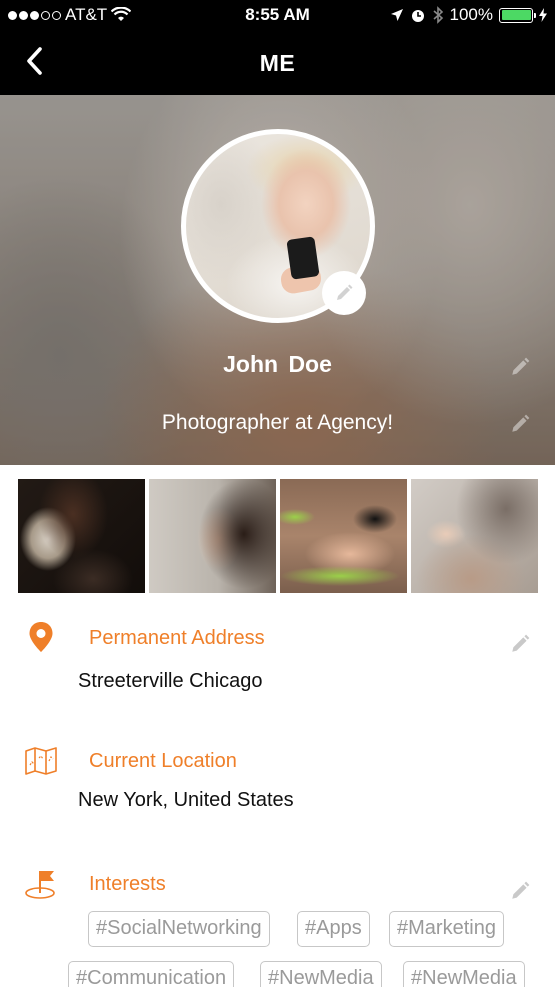  I want to click on battery-icon, so click(517, 15).